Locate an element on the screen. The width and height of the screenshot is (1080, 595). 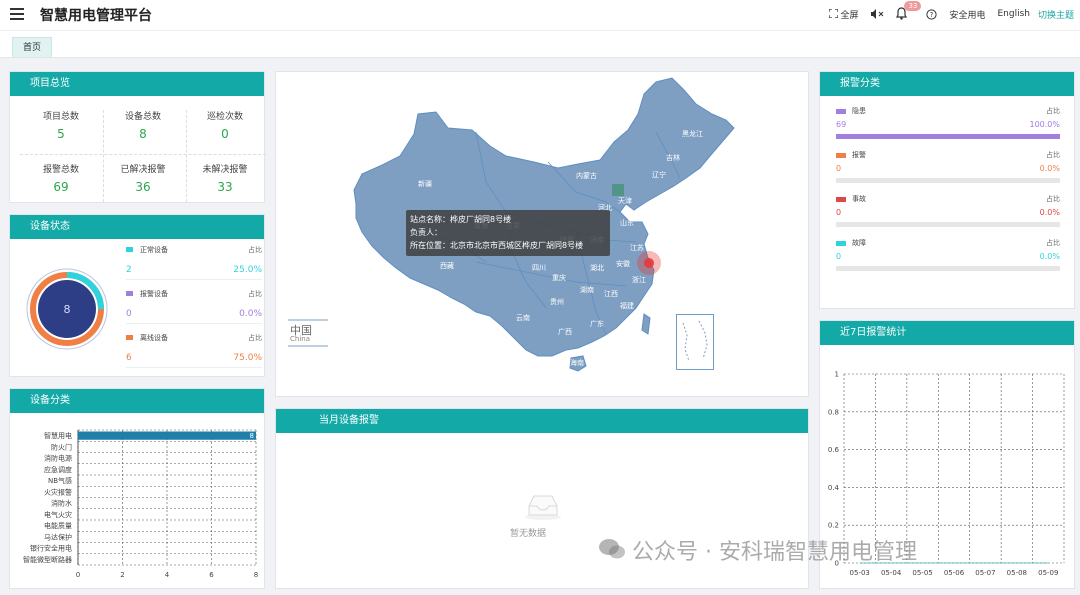
alarm-name: 隐患 is located at coordinates (859, 111).